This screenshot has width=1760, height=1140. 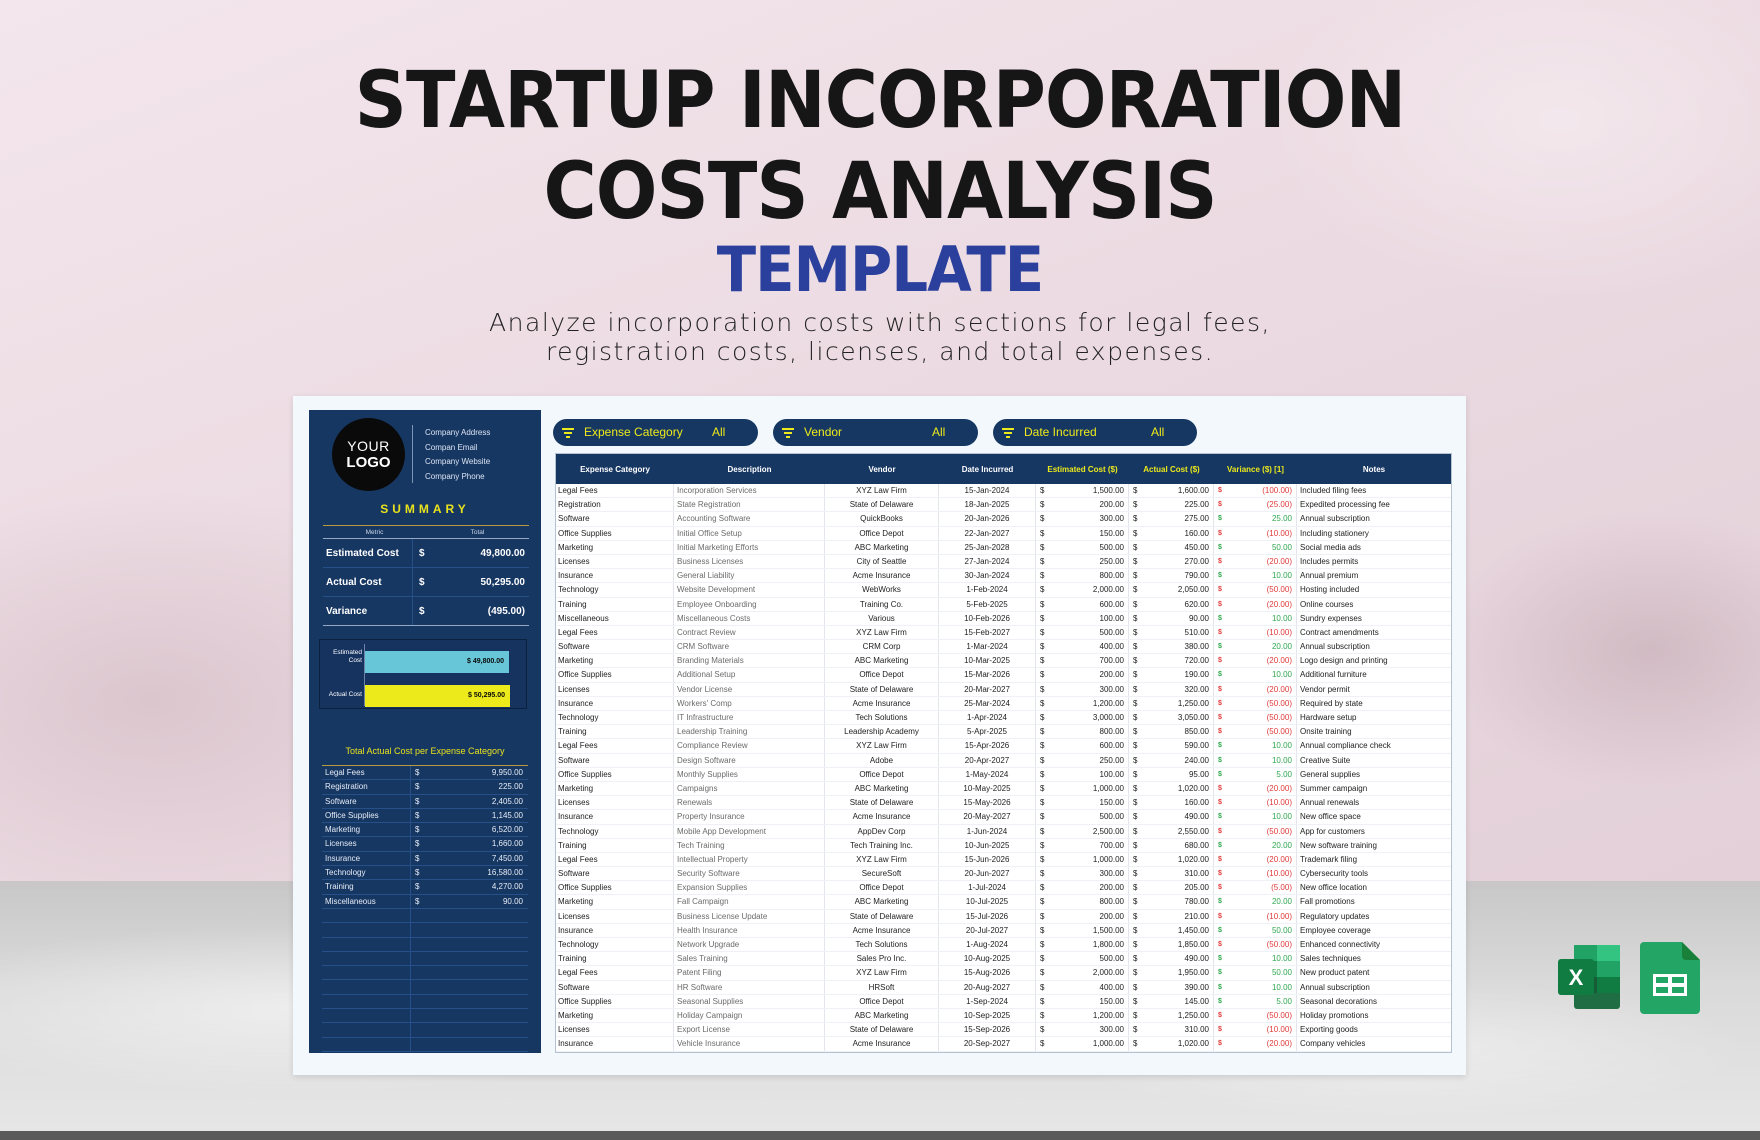 I want to click on cell-estimated-cost: $150.00, so click(x=1082, y=1001).